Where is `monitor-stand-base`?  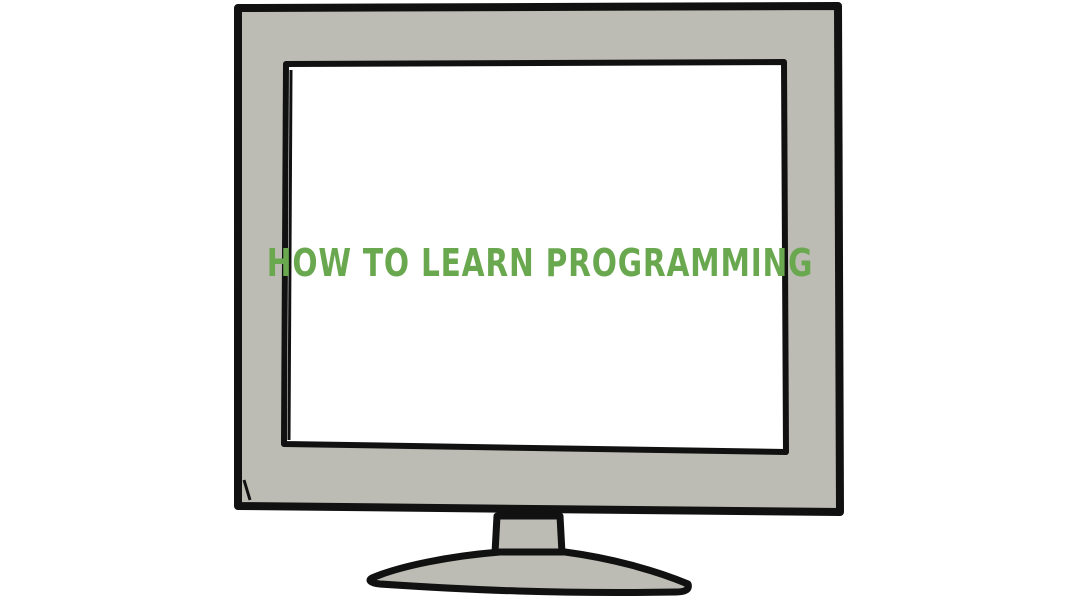
monitor-stand-base is located at coordinates (529, 572).